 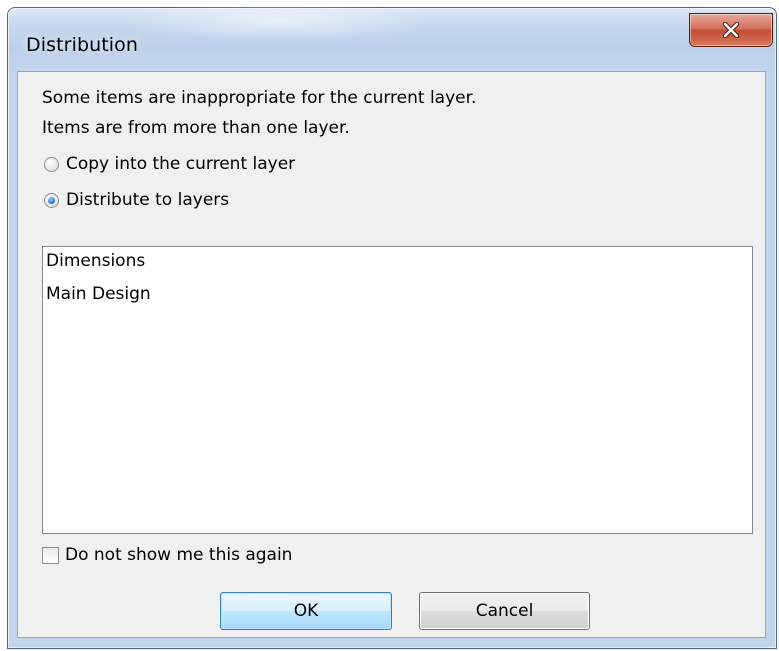 What do you see at coordinates (306, 611) in the screenshot?
I see `ok-button: OK` at bounding box center [306, 611].